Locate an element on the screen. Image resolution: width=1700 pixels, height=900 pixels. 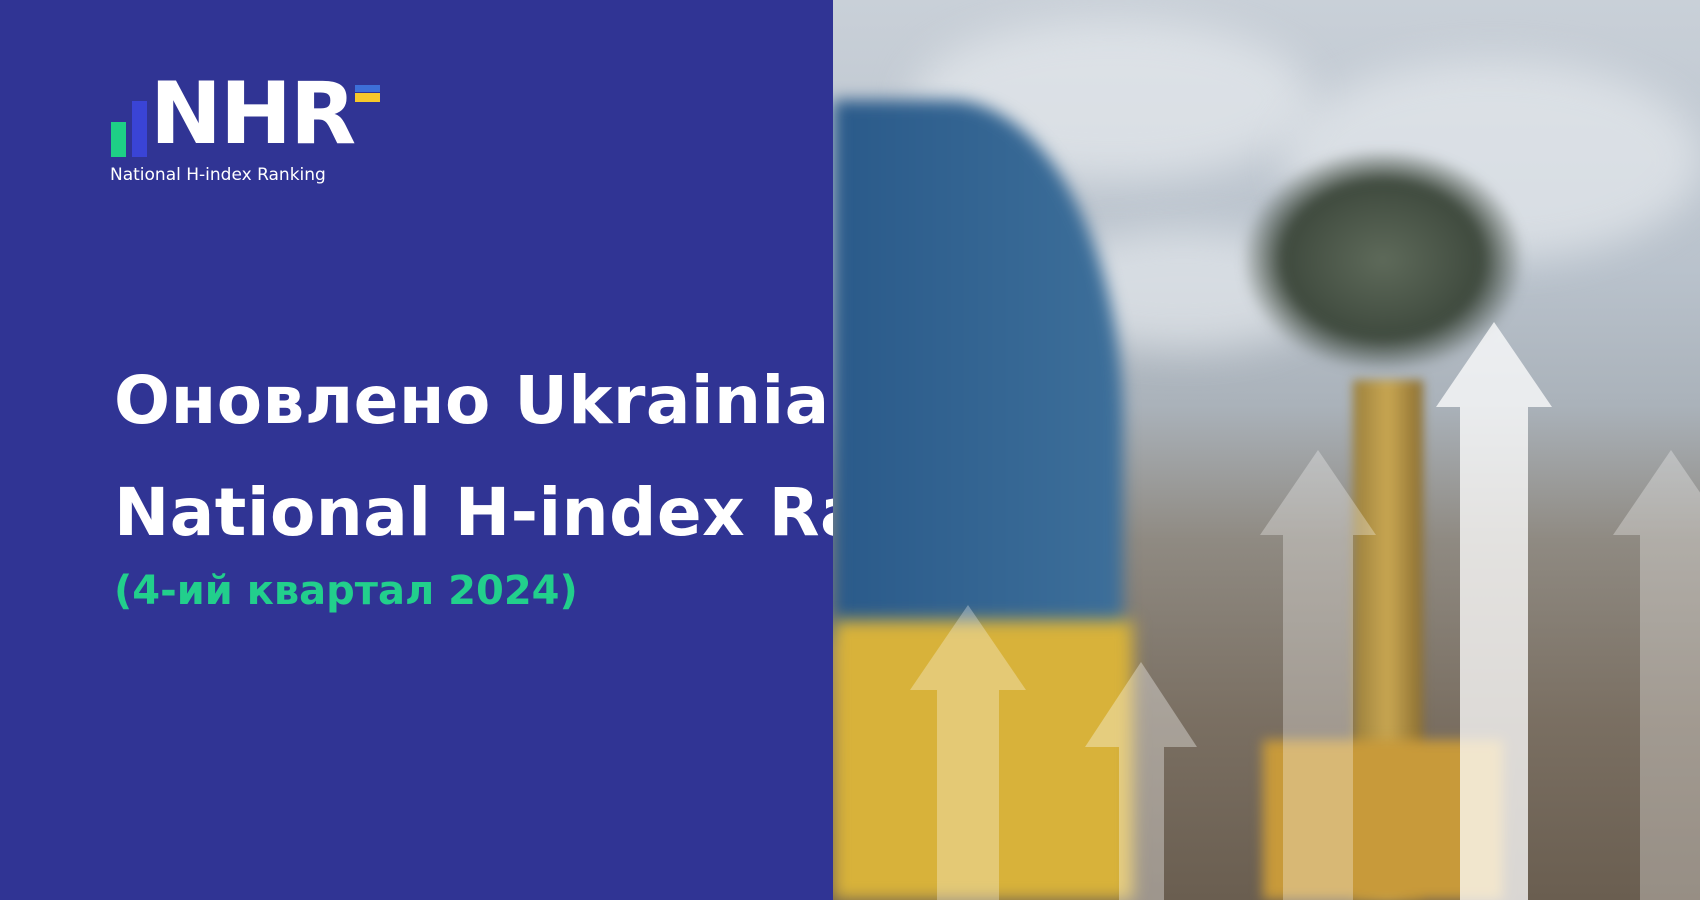
logo-tagline: National H-index Ranking is located at coordinates (218, 175).